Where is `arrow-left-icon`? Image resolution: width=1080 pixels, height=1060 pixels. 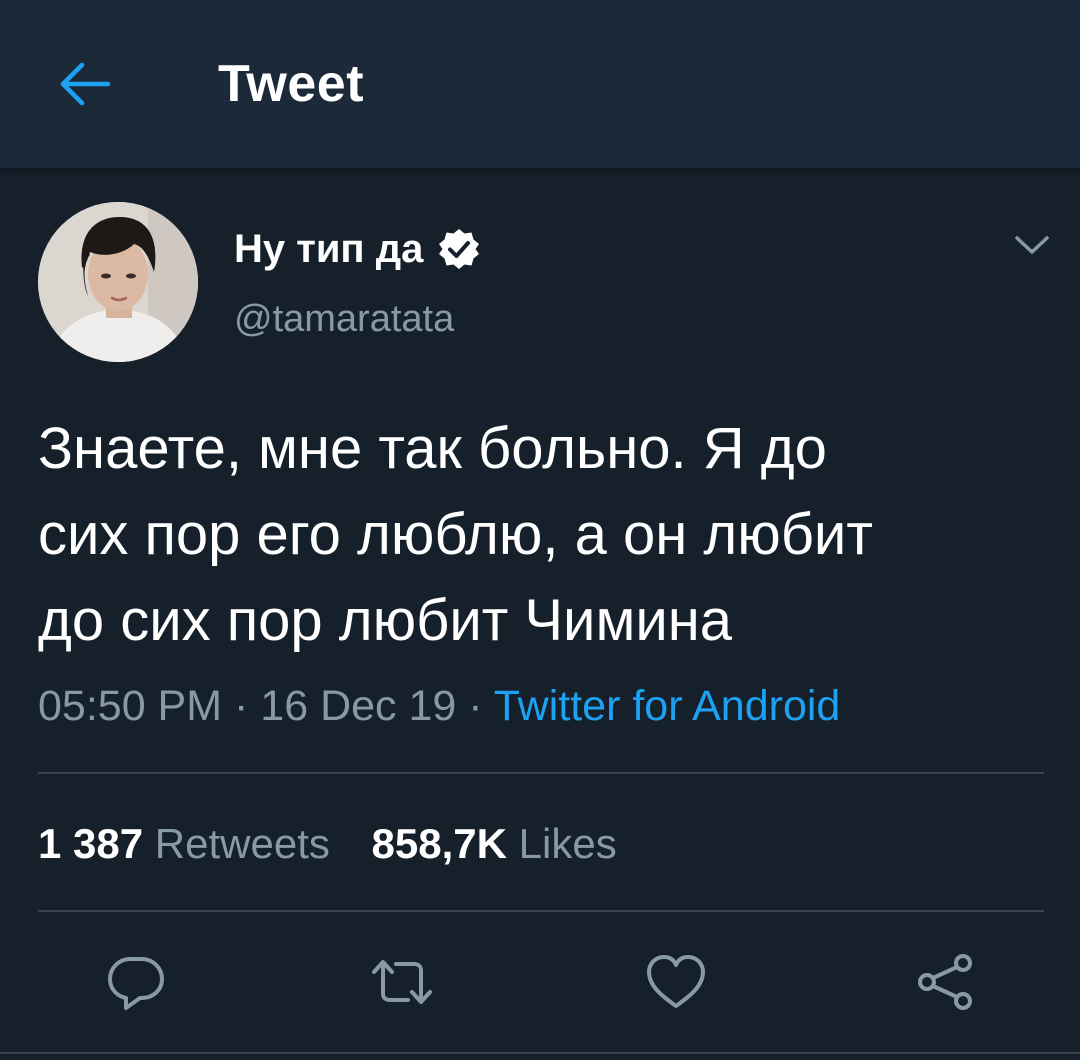
arrow-left-icon is located at coordinates (85, 84).